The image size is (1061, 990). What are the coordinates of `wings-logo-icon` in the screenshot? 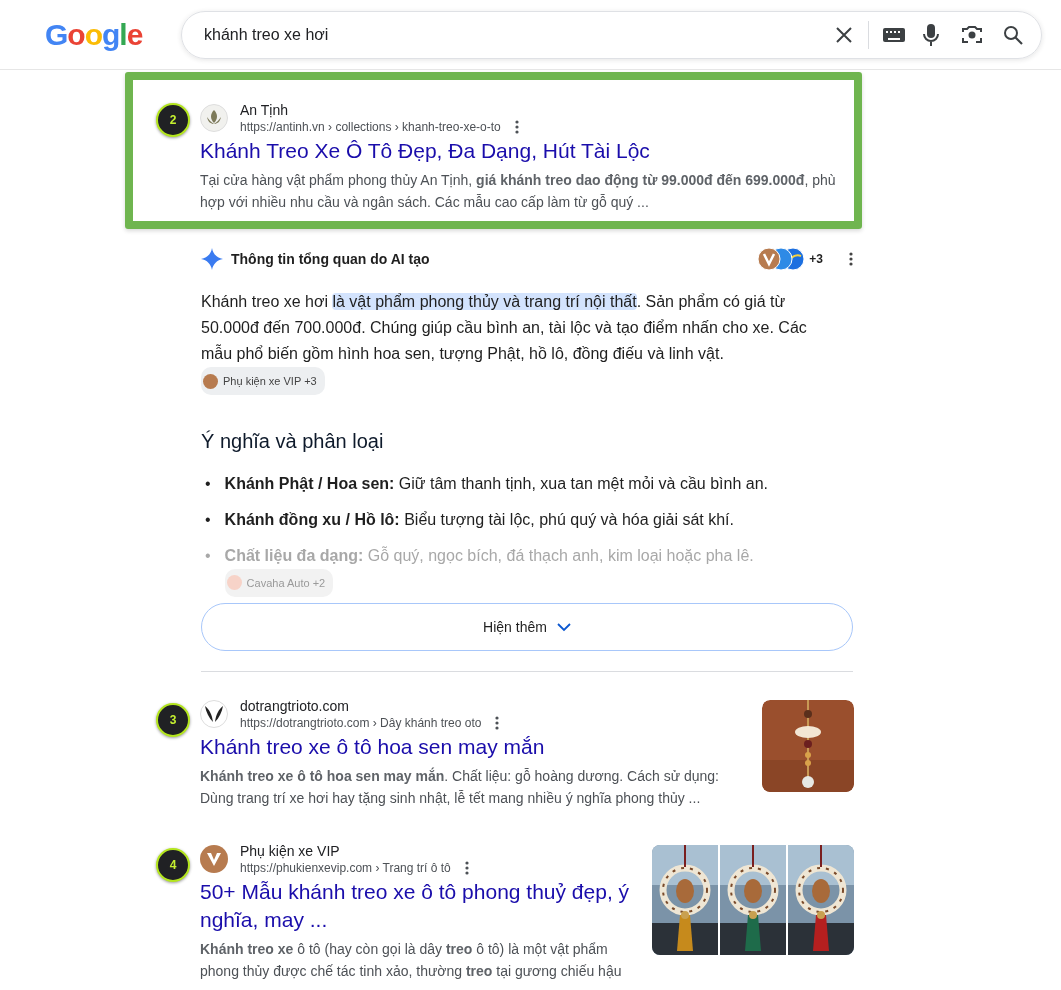 It's located at (214, 714).